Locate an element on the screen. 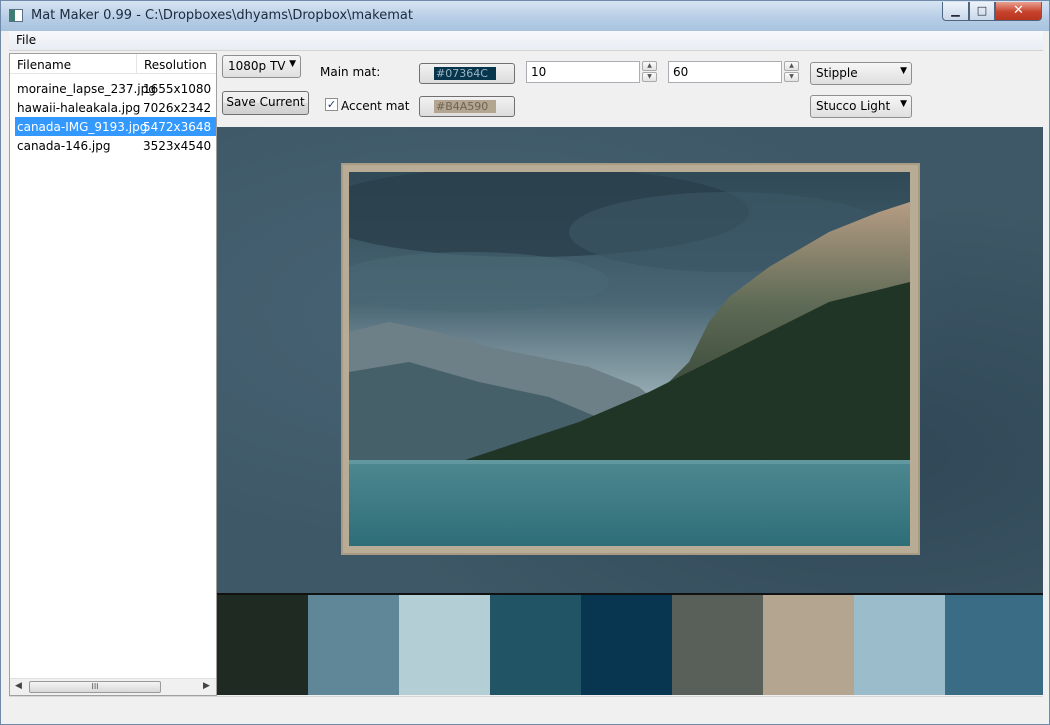 The height and width of the screenshot is (725, 1050). file-row: canada-146.jpg 3523x4540 is located at coordinates (115, 145).